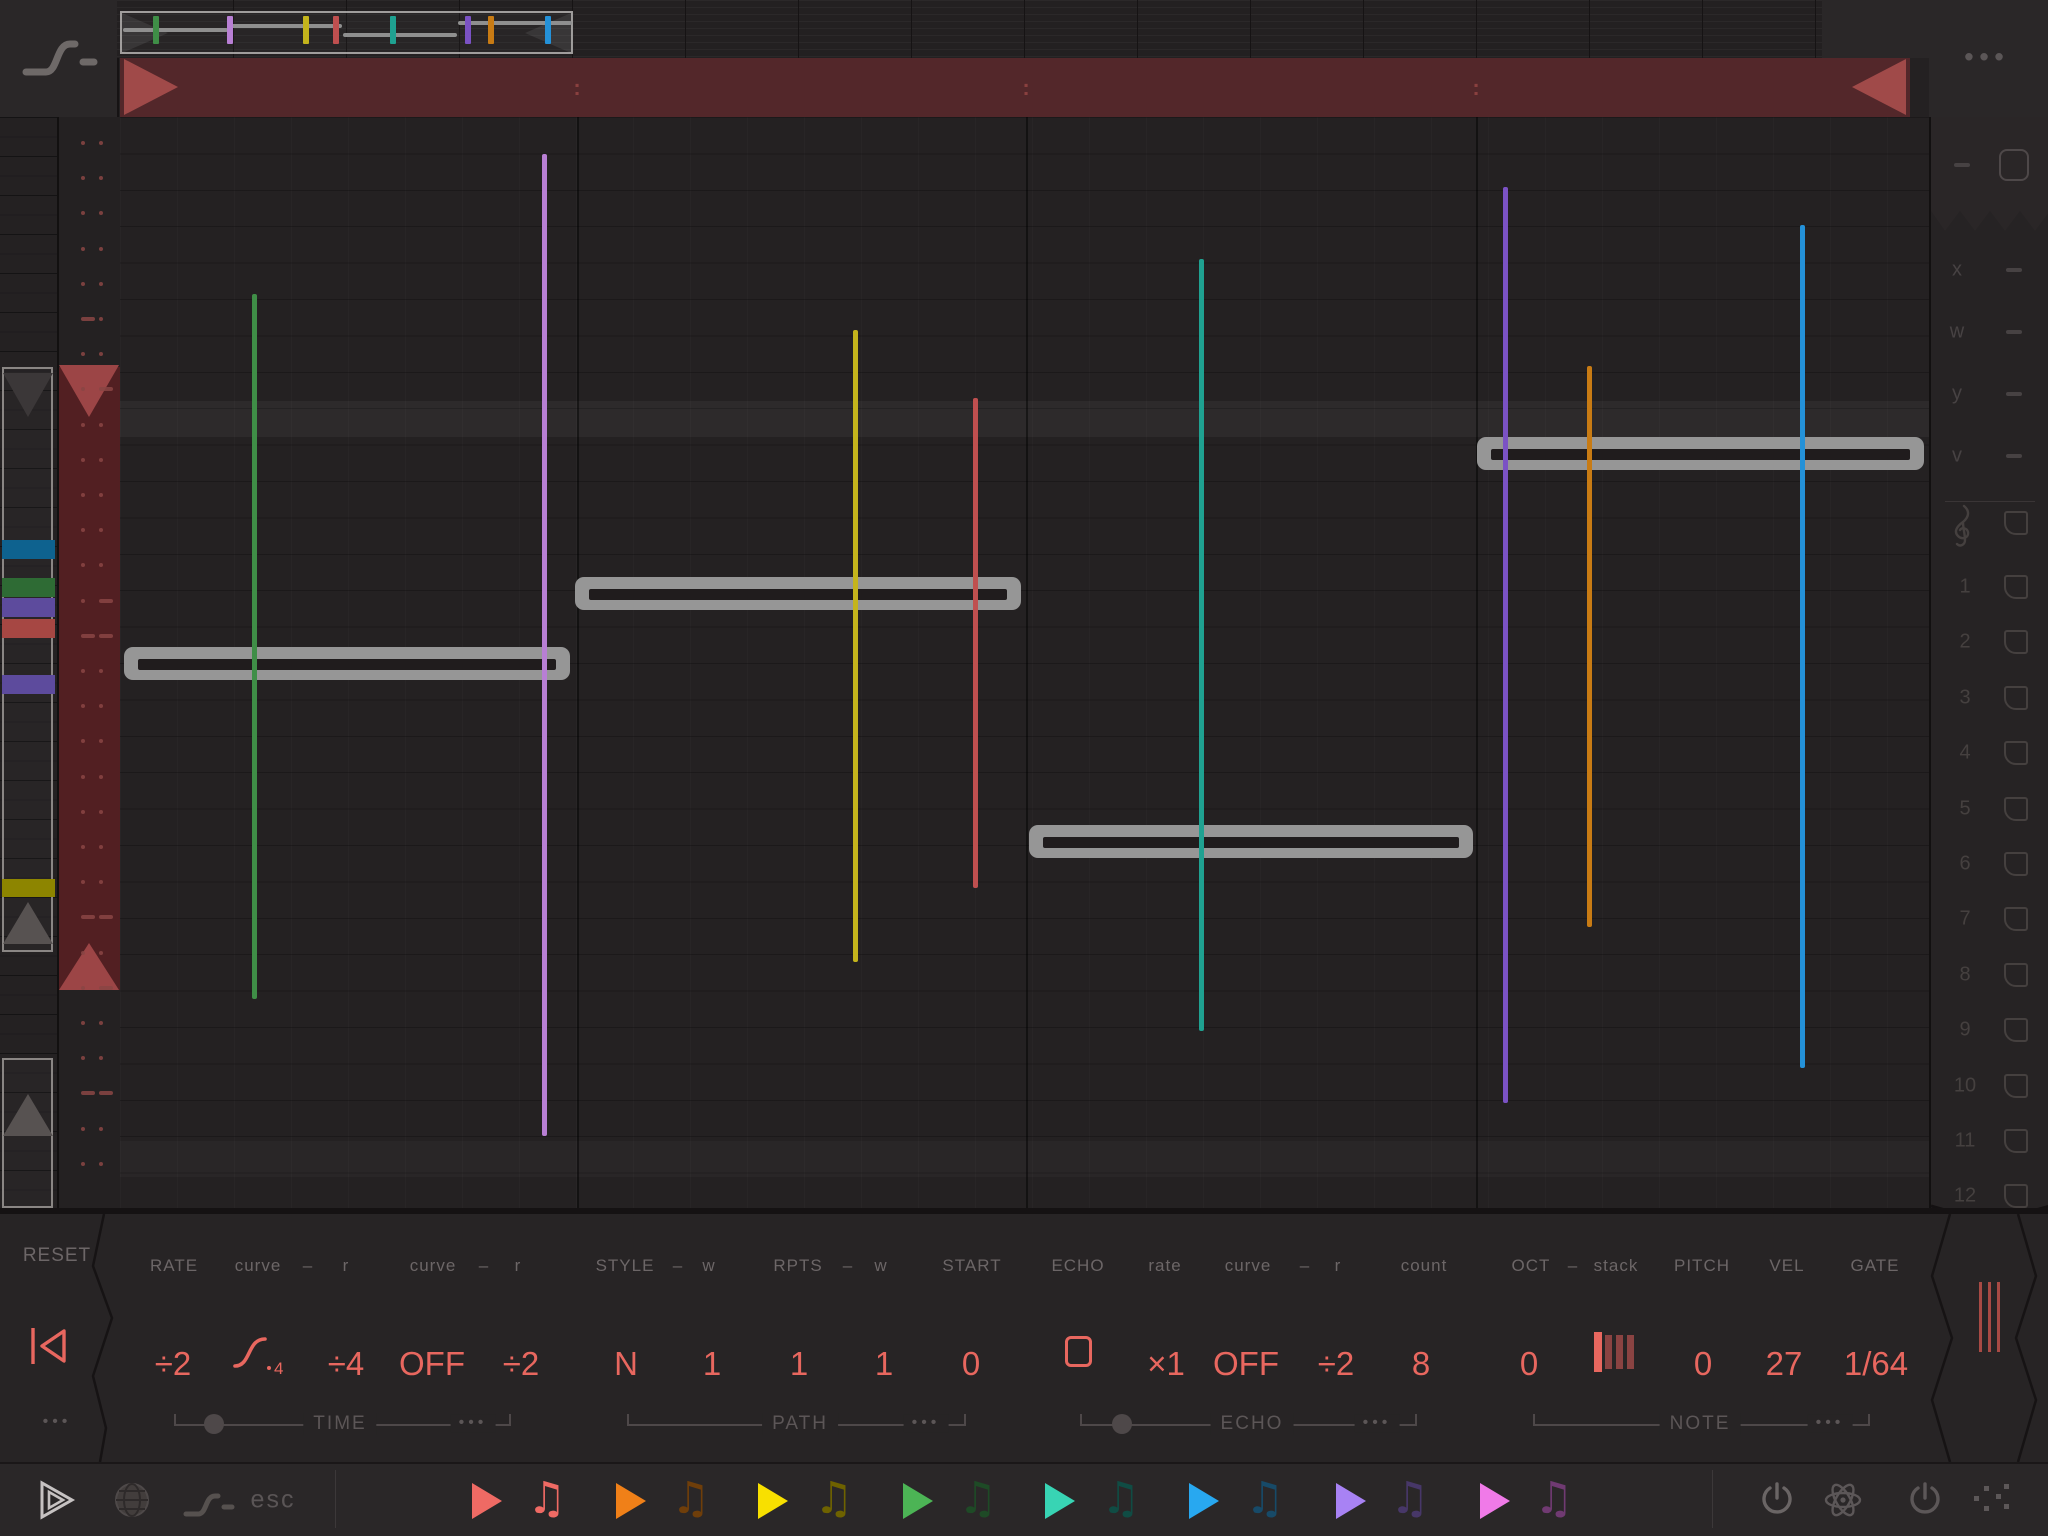  I want to click on key-stripe-slate, so click(28, 607).